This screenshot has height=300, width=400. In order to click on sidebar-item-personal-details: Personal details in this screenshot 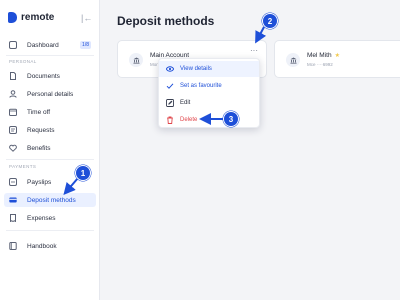, I will do `click(50, 94)`.